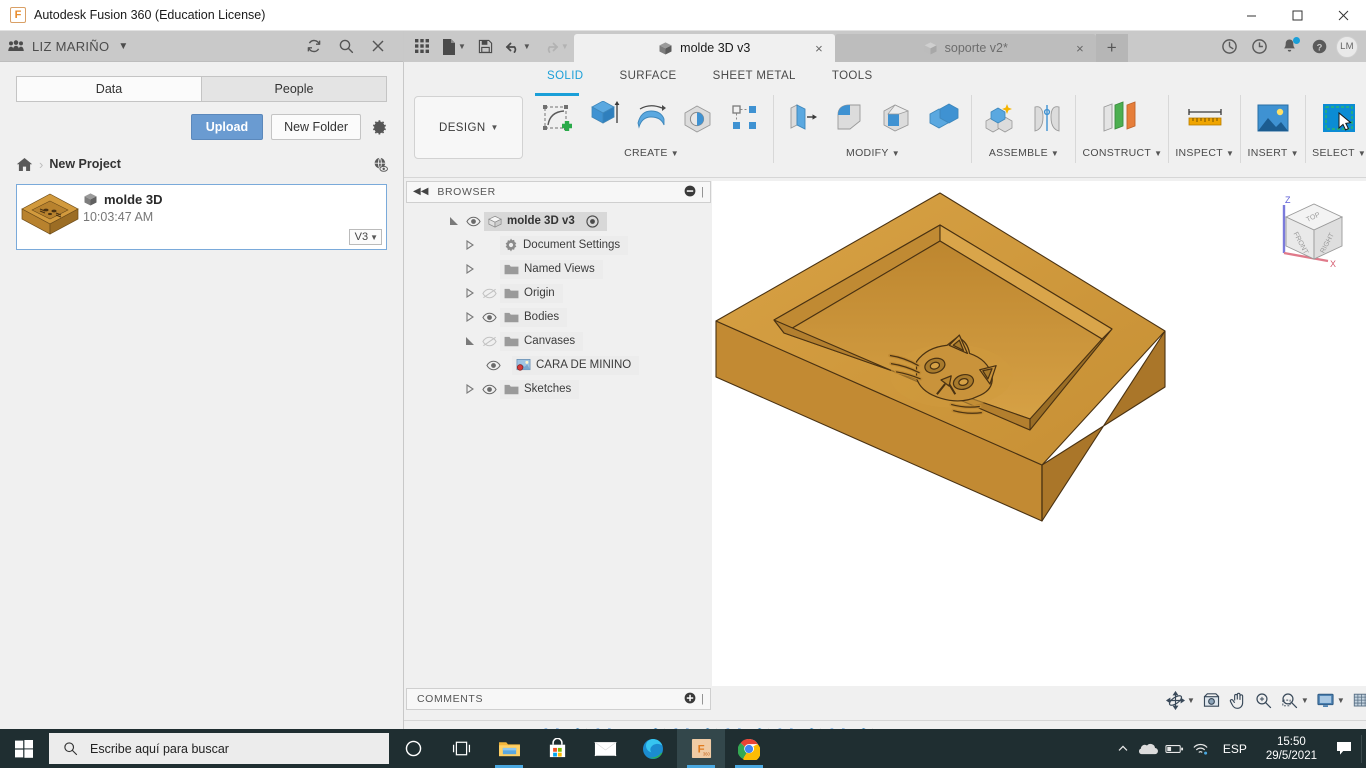 This screenshot has width=1366, height=768. What do you see at coordinates (943, 118) in the screenshot?
I see `combine-icon` at bounding box center [943, 118].